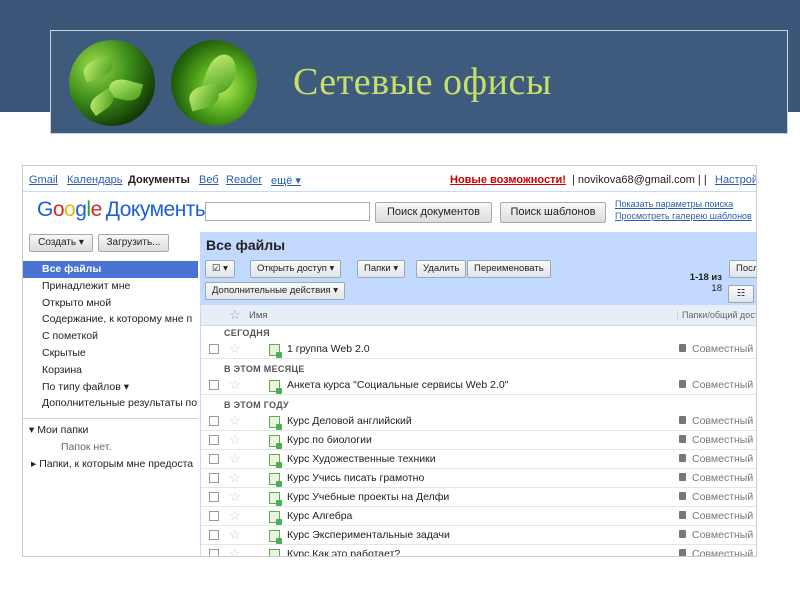 This screenshot has width=800, height=600. Describe the element at coordinates (43, 180) in the screenshot. I see `gmail-link: Gmail` at that location.